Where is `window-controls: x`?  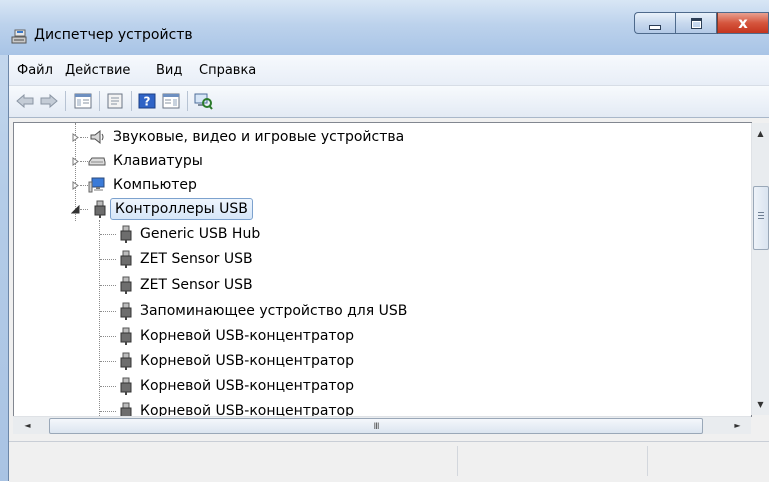
window-controls: x is located at coordinates (701, 23).